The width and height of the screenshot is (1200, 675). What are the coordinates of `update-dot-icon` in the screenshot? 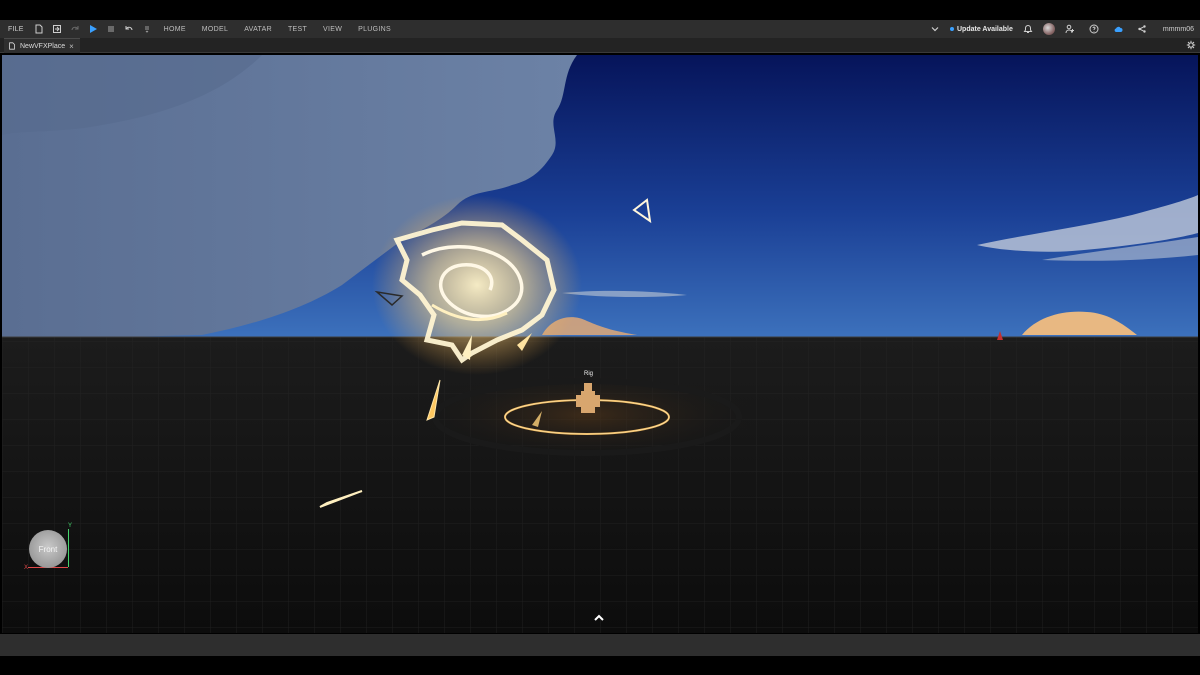 It's located at (951, 29).